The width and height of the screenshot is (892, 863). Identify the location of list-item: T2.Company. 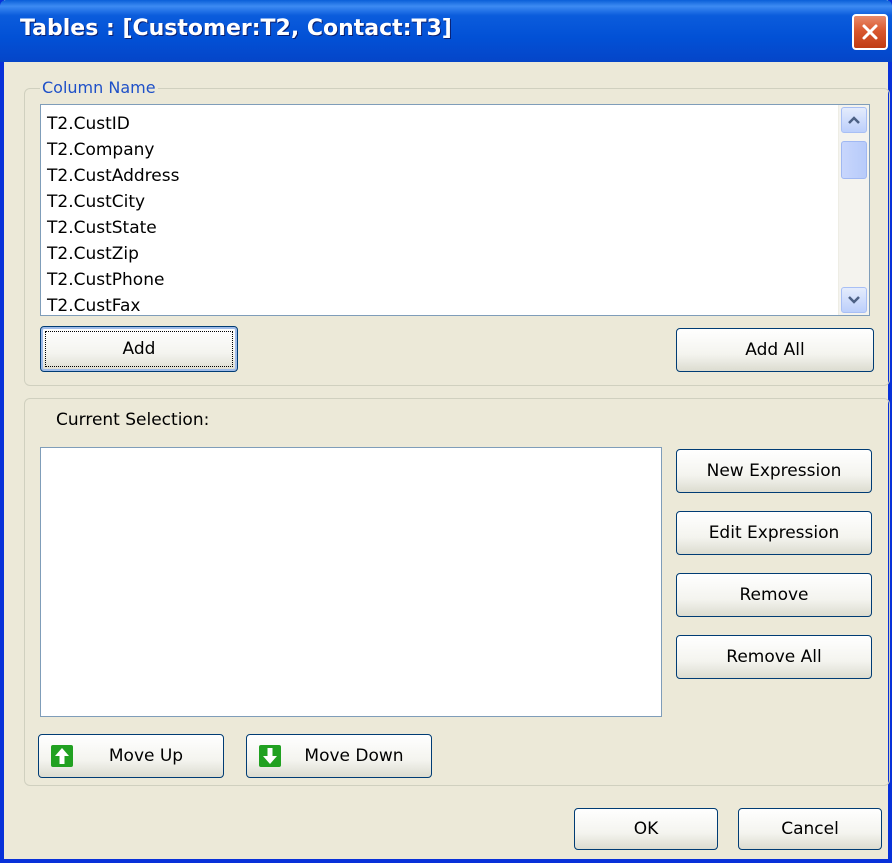
(113, 150).